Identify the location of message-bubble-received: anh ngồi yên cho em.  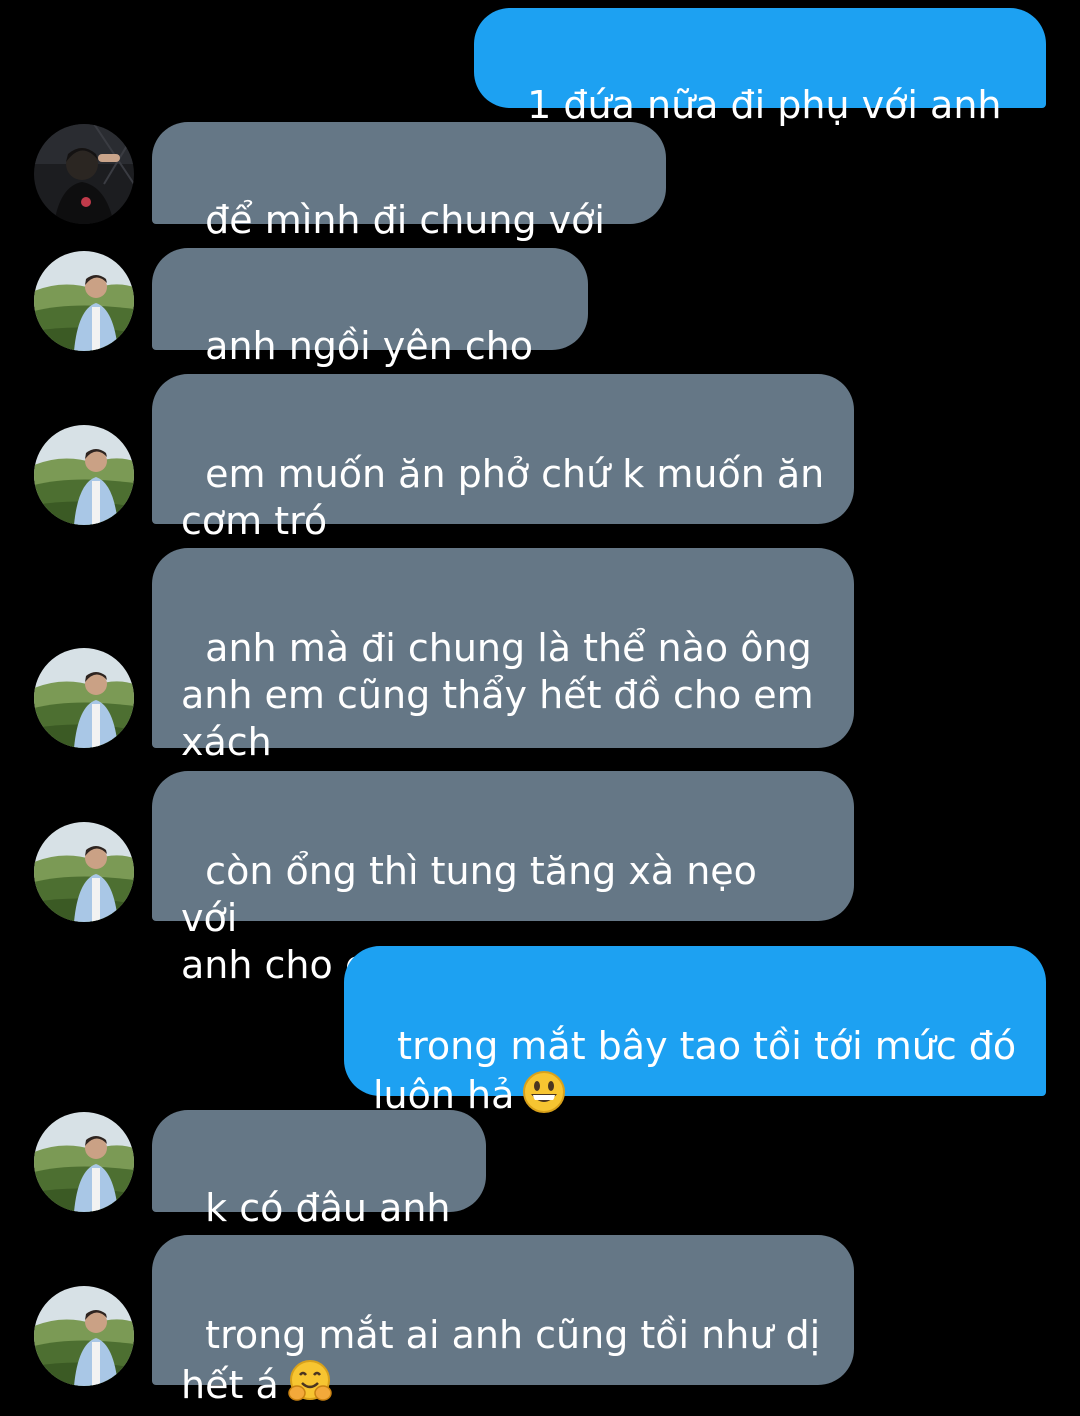
(370, 331).